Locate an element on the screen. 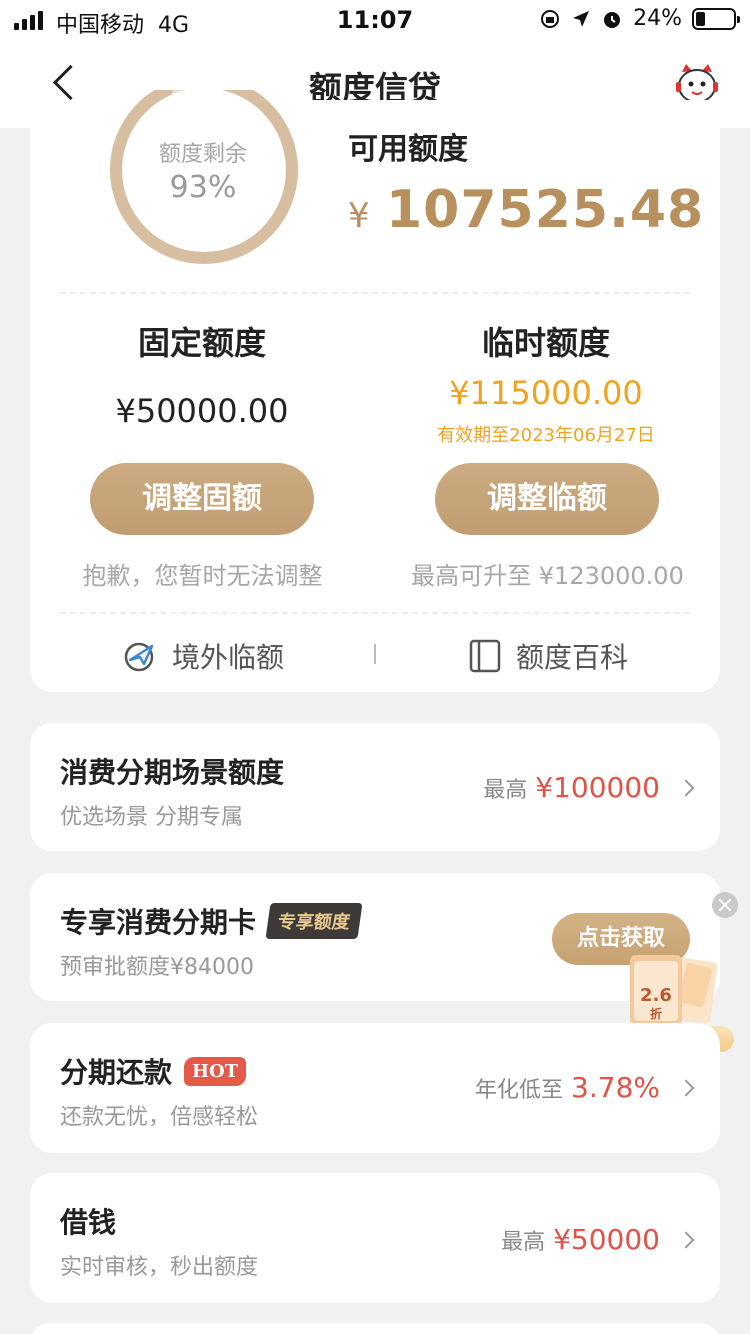 The width and height of the screenshot is (750, 1334). temp-note-amount: ¥123000.00 is located at coordinates (611, 576).